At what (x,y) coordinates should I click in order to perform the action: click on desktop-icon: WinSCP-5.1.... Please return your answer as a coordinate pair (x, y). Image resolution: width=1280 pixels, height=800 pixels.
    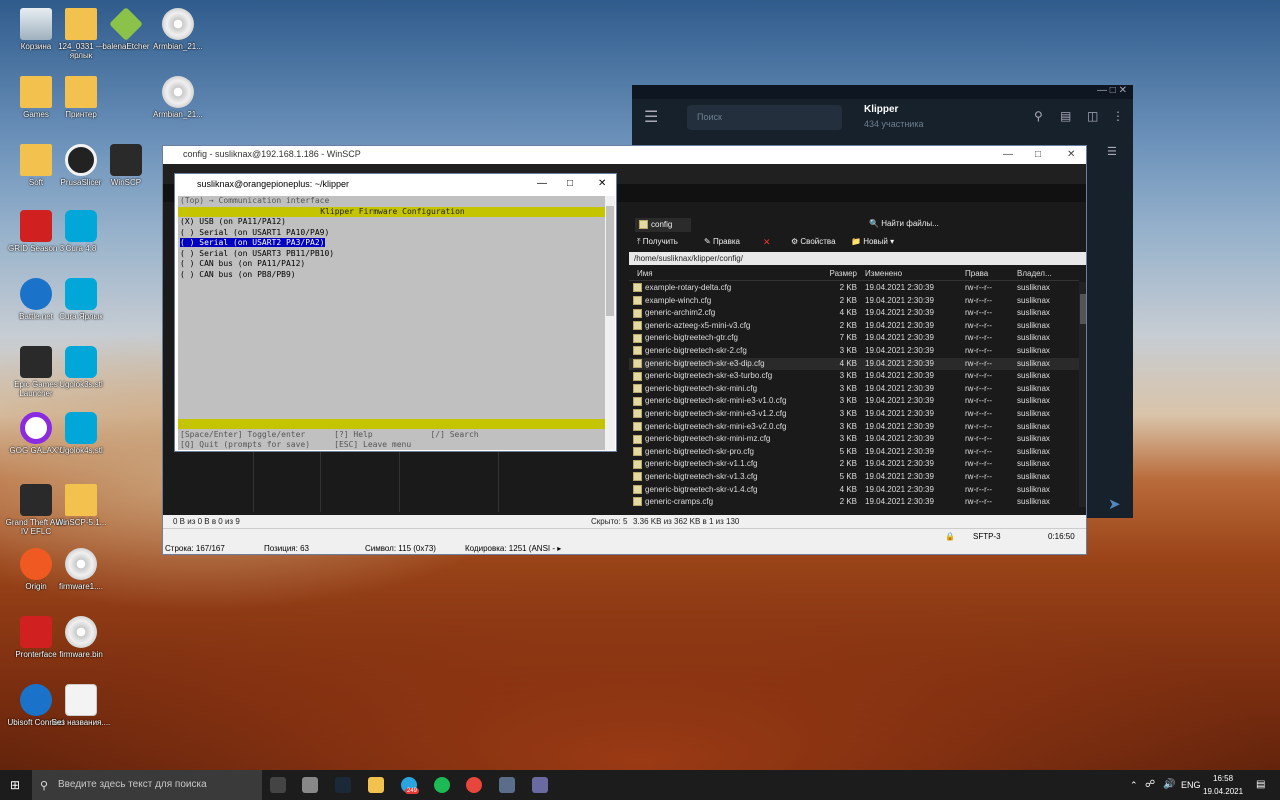
    Looking at the image, I should click on (81, 505).